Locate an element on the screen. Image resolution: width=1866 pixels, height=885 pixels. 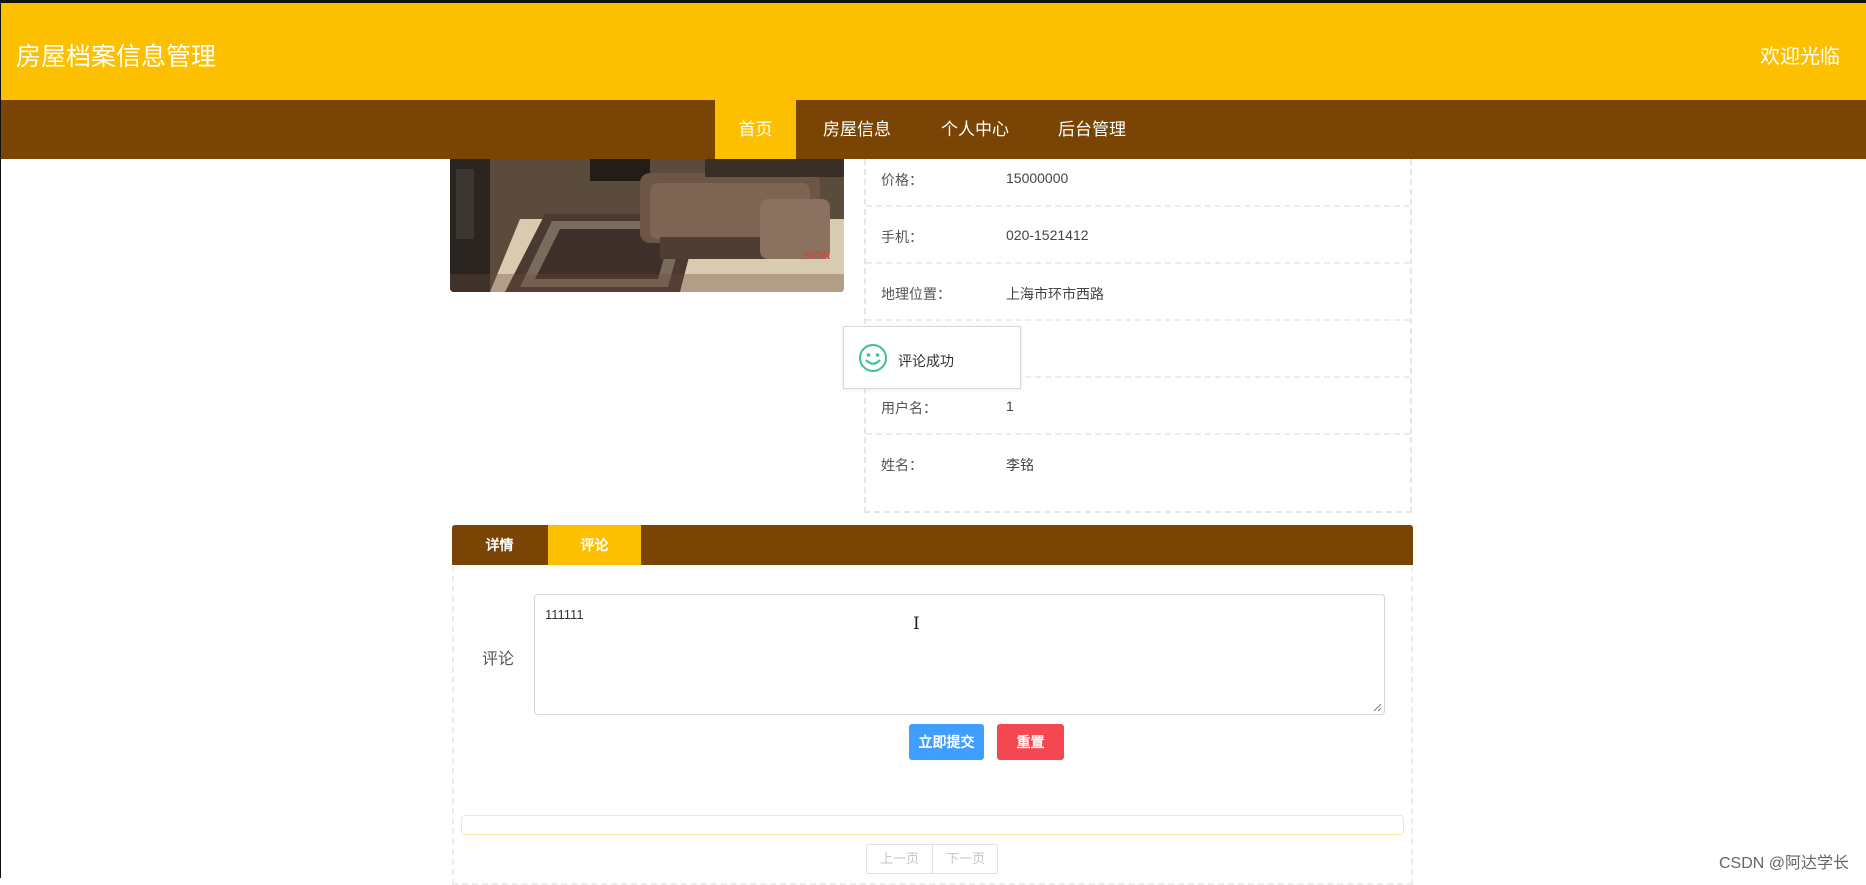
nav-item-personal-center: 个人中心 is located at coordinates (975, 129).